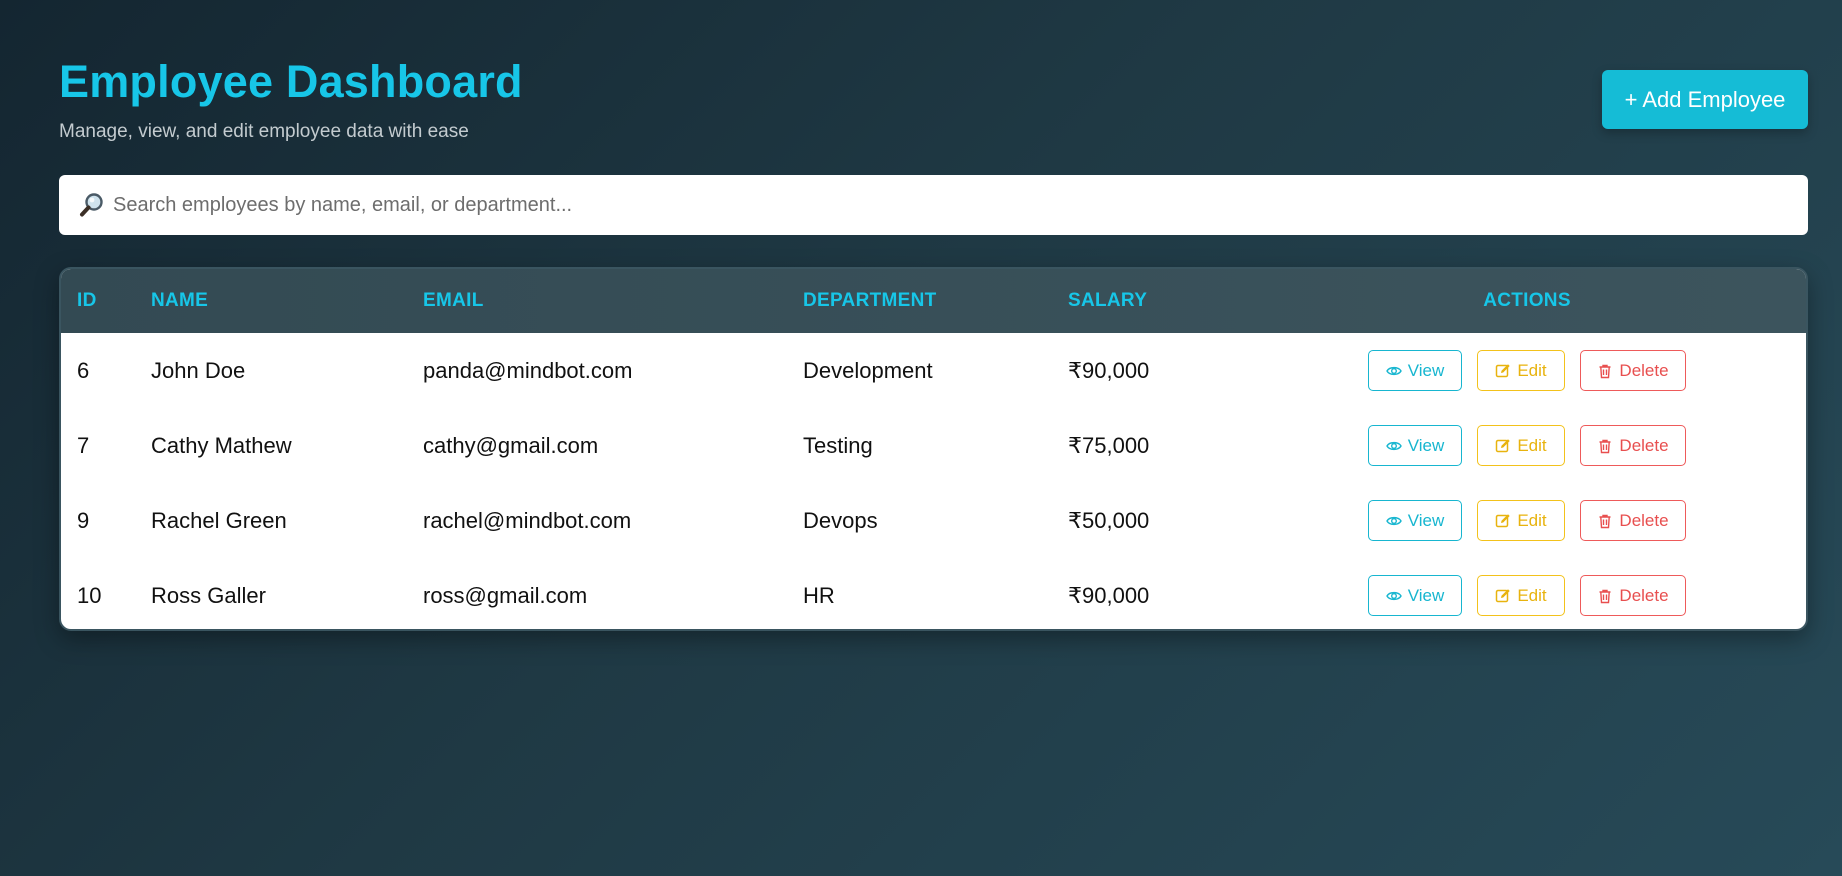 This screenshot has width=1842, height=876. Describe the element at coordinates (92, 205) in the screenshot. I see `search-icon` at that location.